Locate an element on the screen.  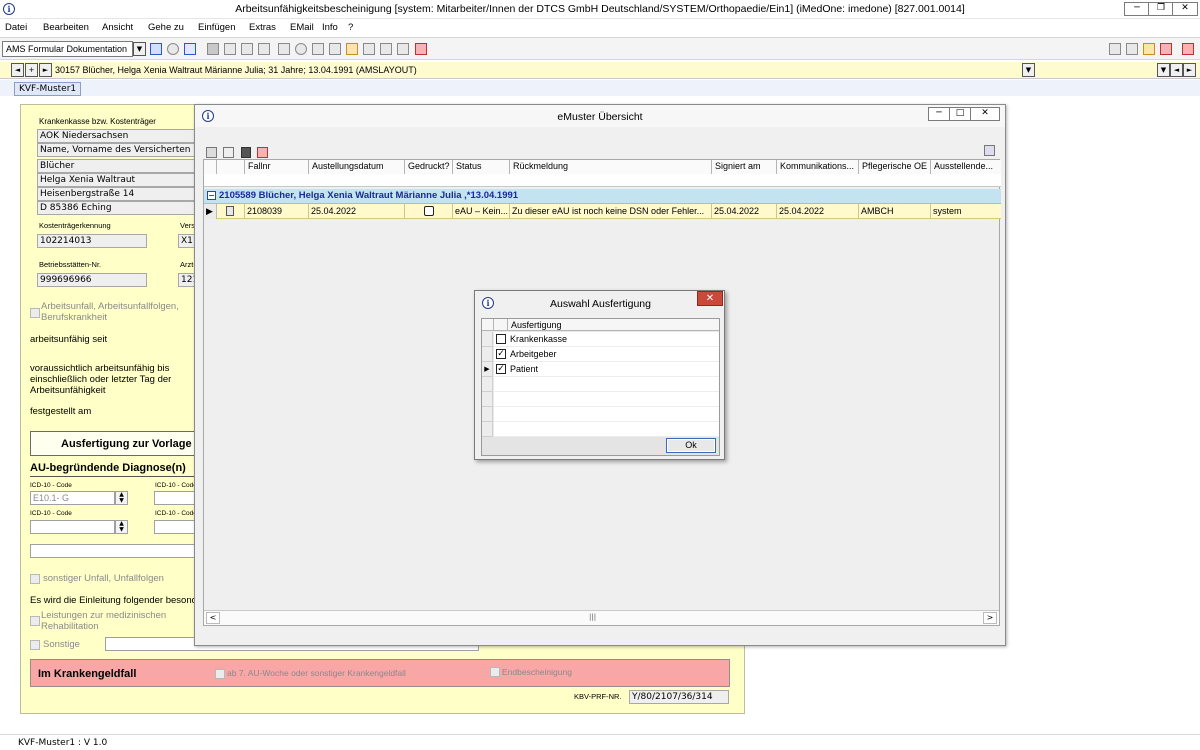
horizontal-scrollbar: < ||| > is located at coordinates (601, 617).